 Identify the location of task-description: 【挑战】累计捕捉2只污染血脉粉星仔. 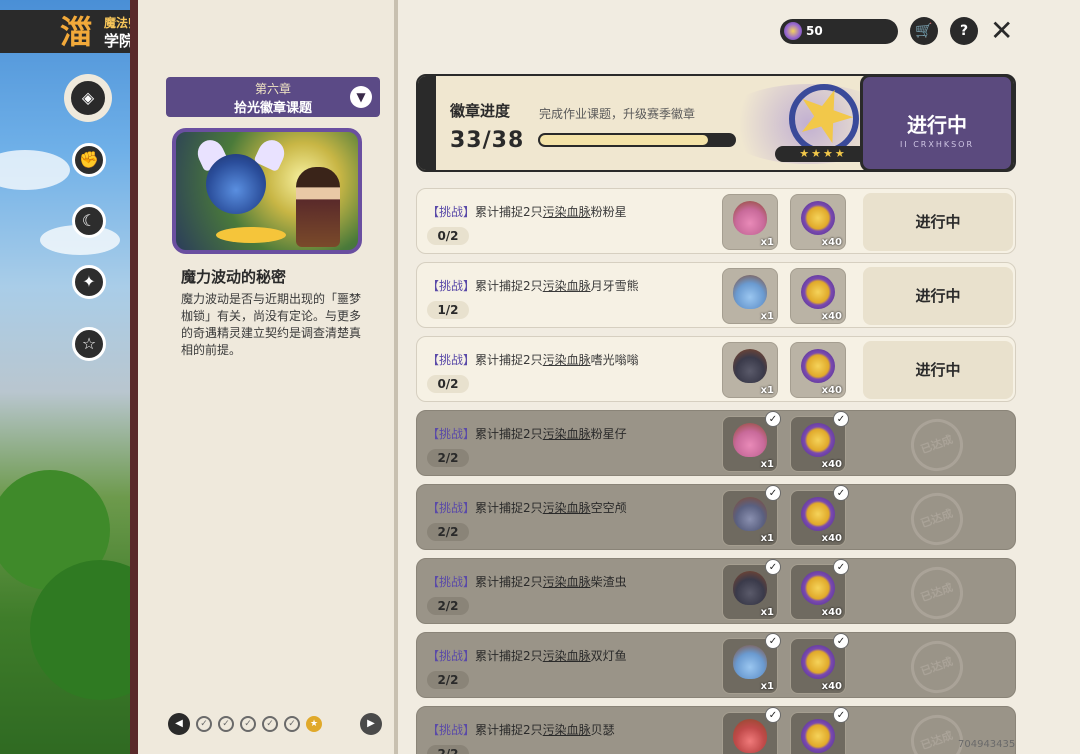
(527, 433).